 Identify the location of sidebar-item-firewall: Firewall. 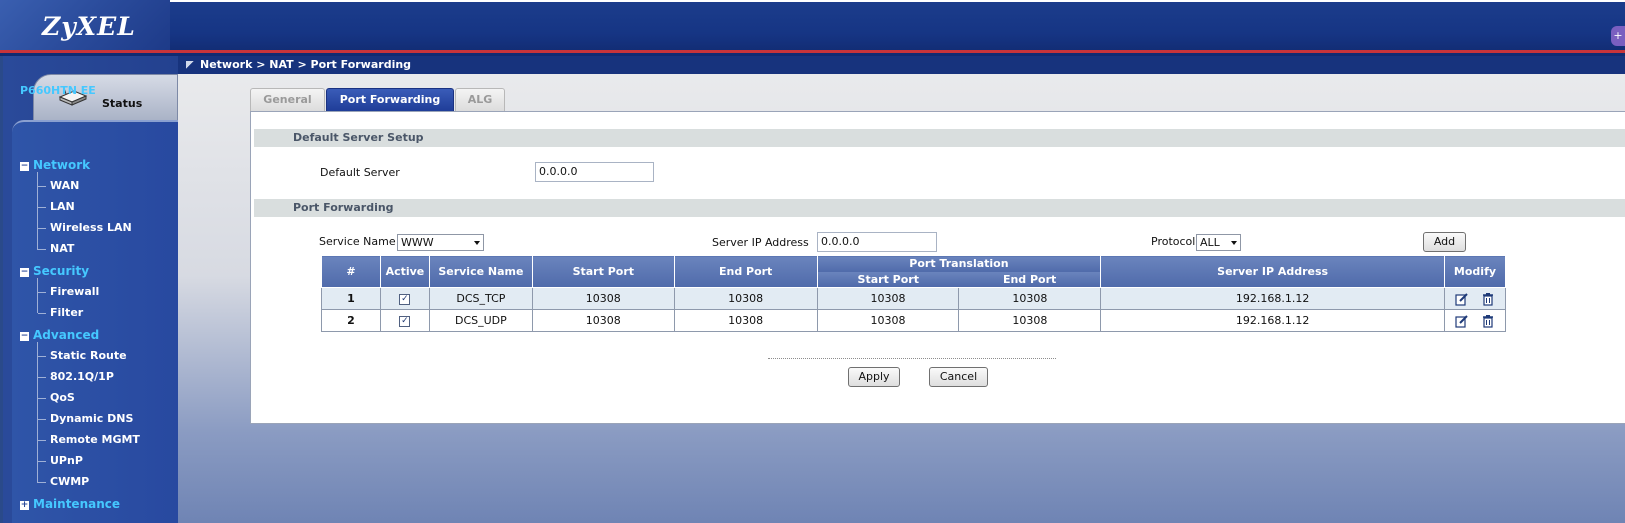
(74, 291).